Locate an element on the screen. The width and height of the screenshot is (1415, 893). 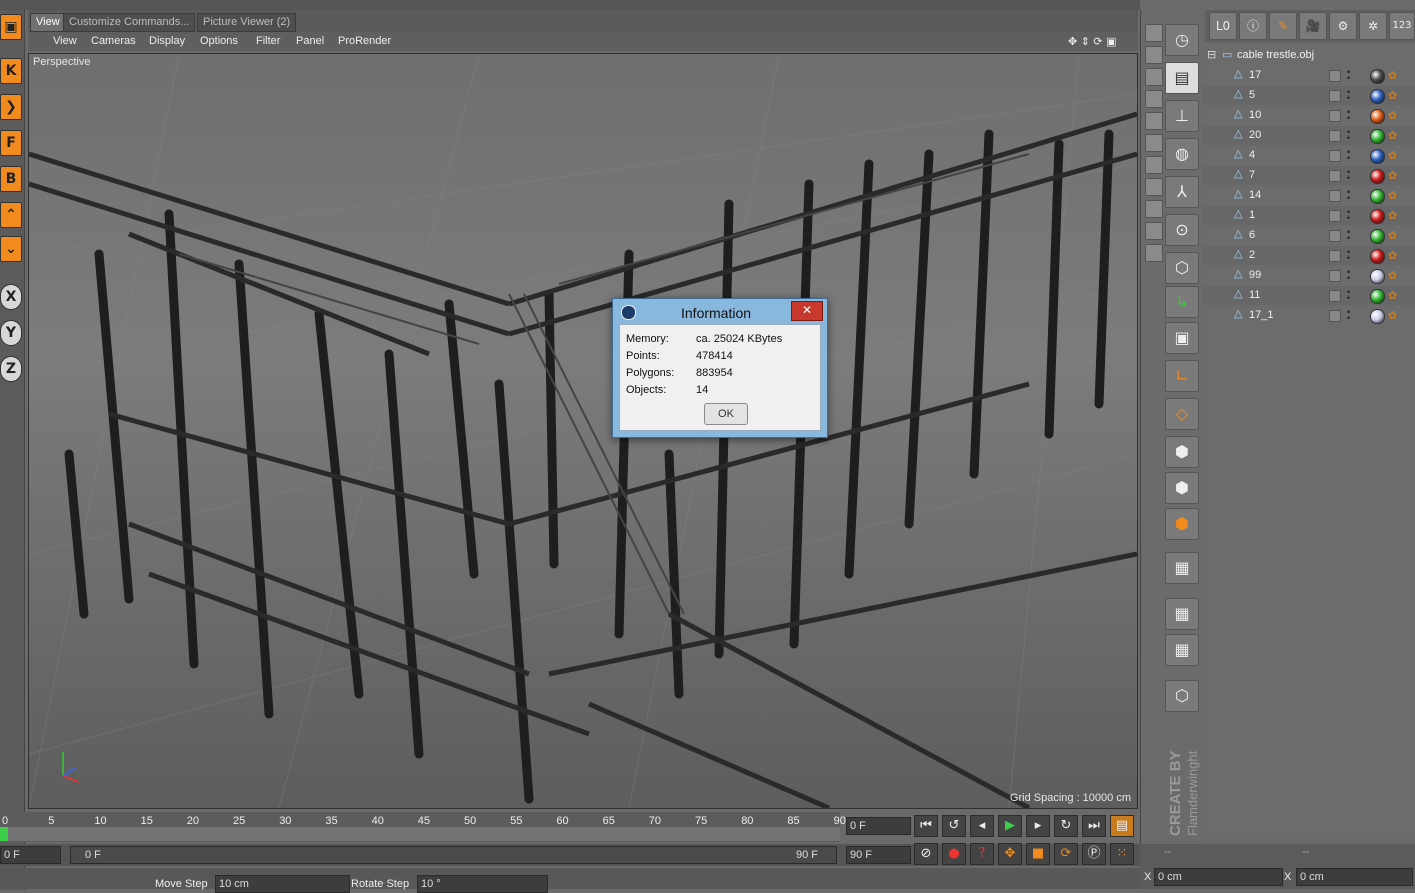
filter-icon: ✲ is located at coordinates (1373, 26).